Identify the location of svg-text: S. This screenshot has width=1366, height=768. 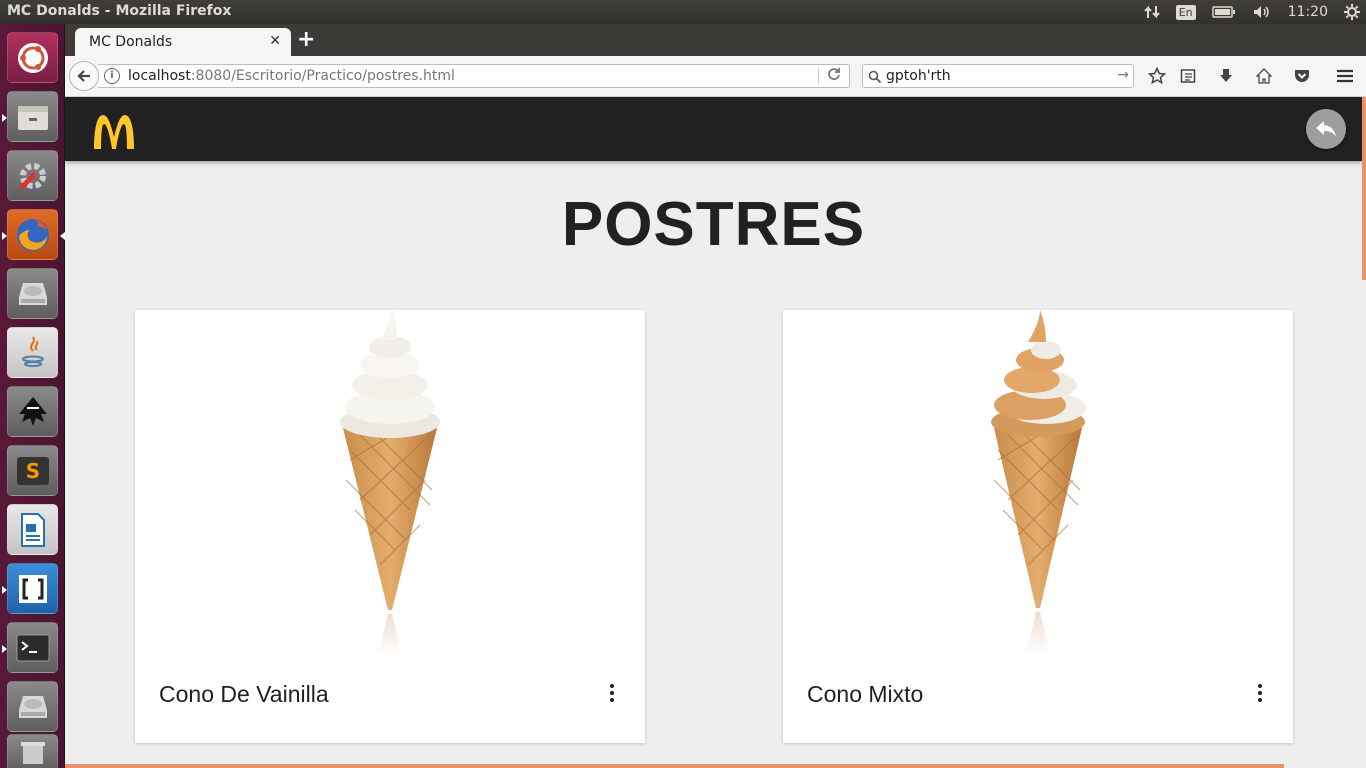
(32, 471).